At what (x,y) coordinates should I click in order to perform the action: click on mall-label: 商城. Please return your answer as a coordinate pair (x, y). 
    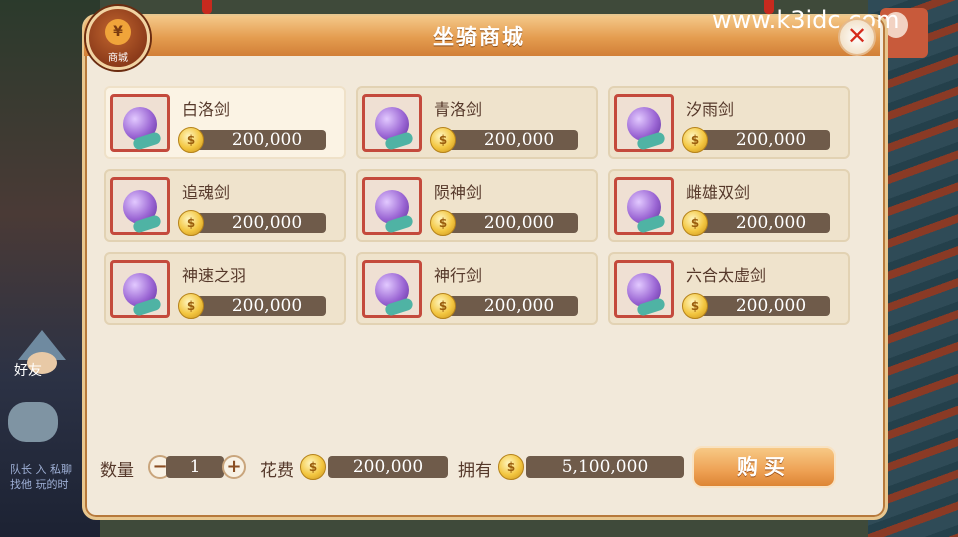
    Looking at the image, I should click on (118, 58).